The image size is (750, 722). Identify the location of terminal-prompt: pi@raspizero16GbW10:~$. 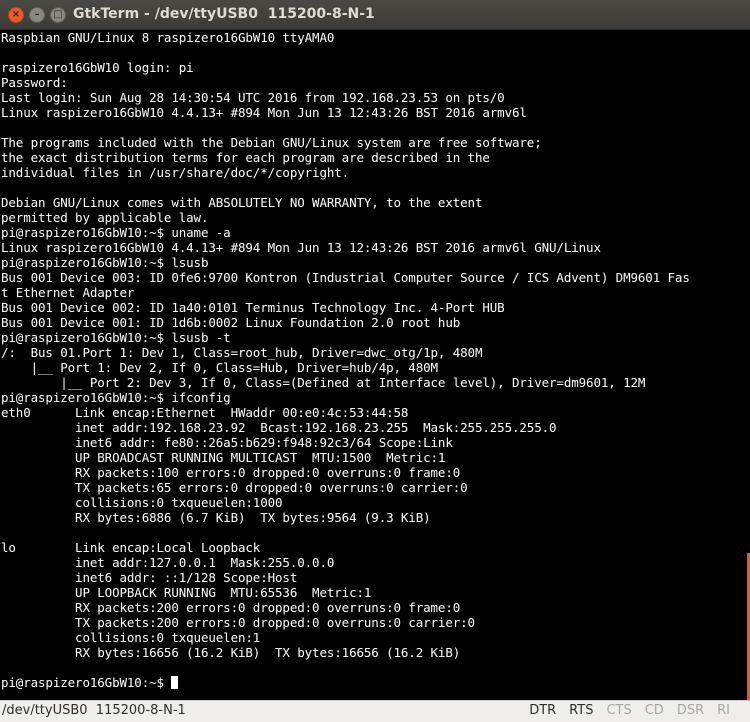
(86, 682).